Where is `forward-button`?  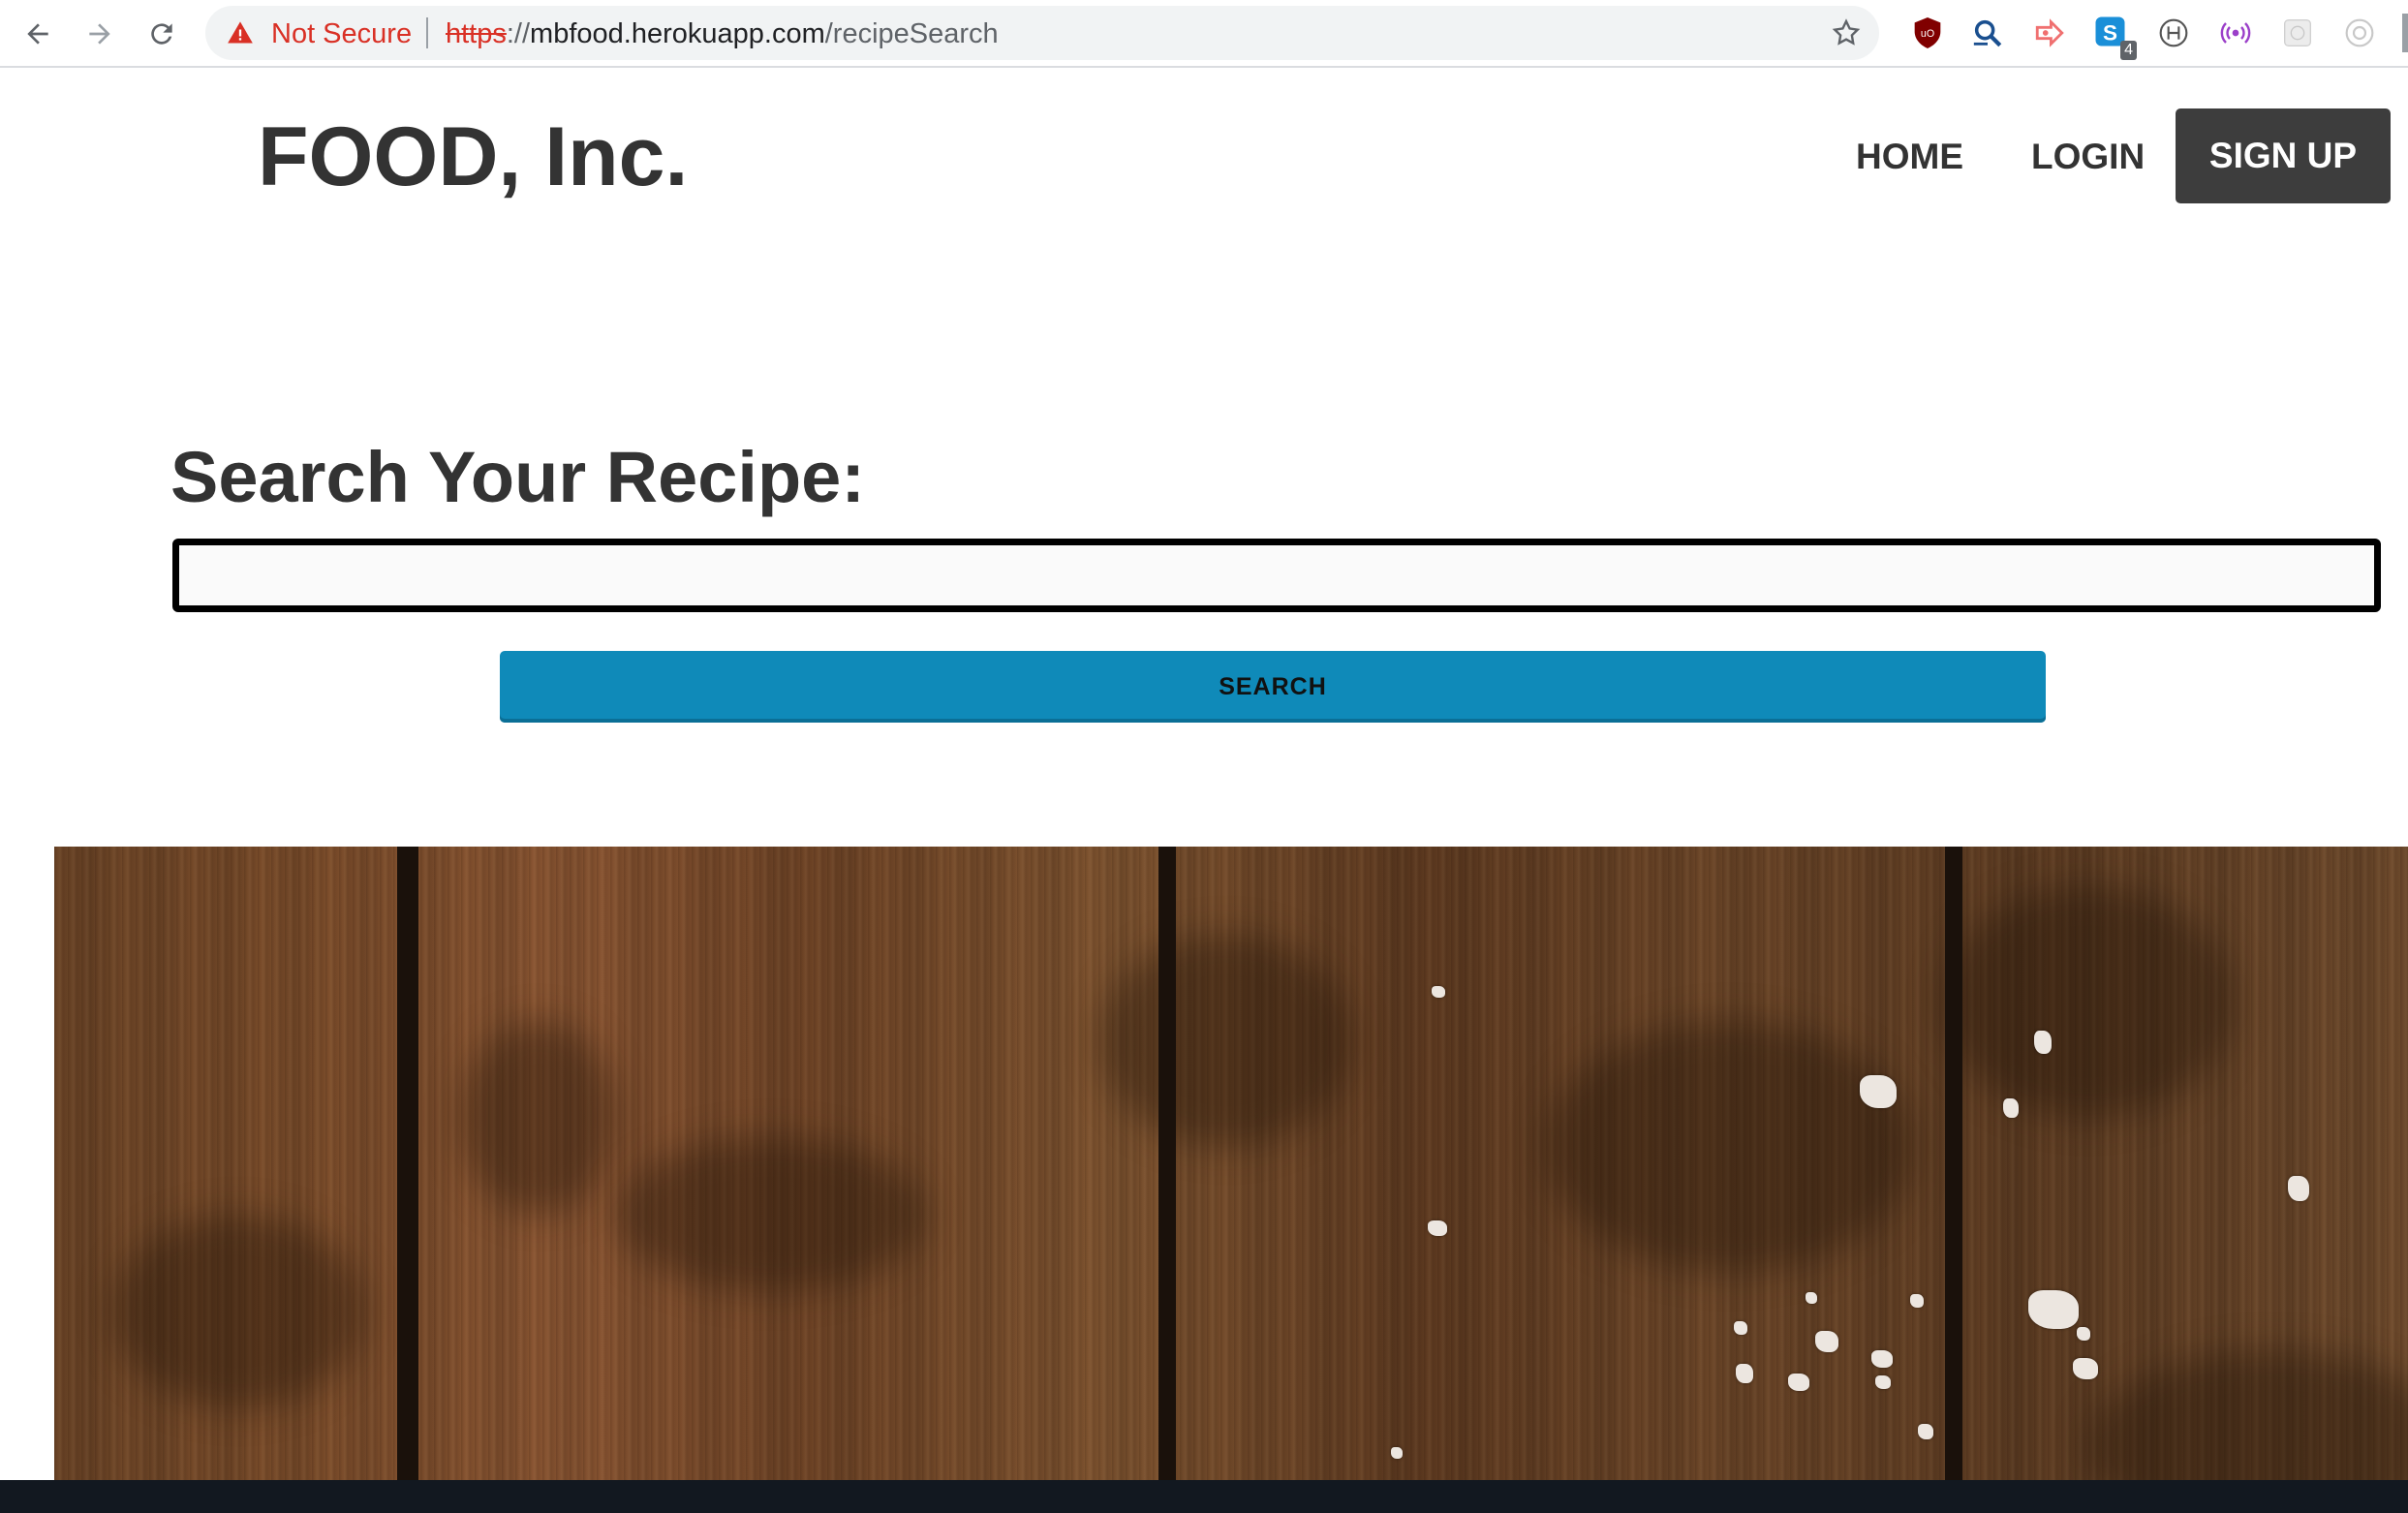
forward-button is located at coordinates (100, 34).